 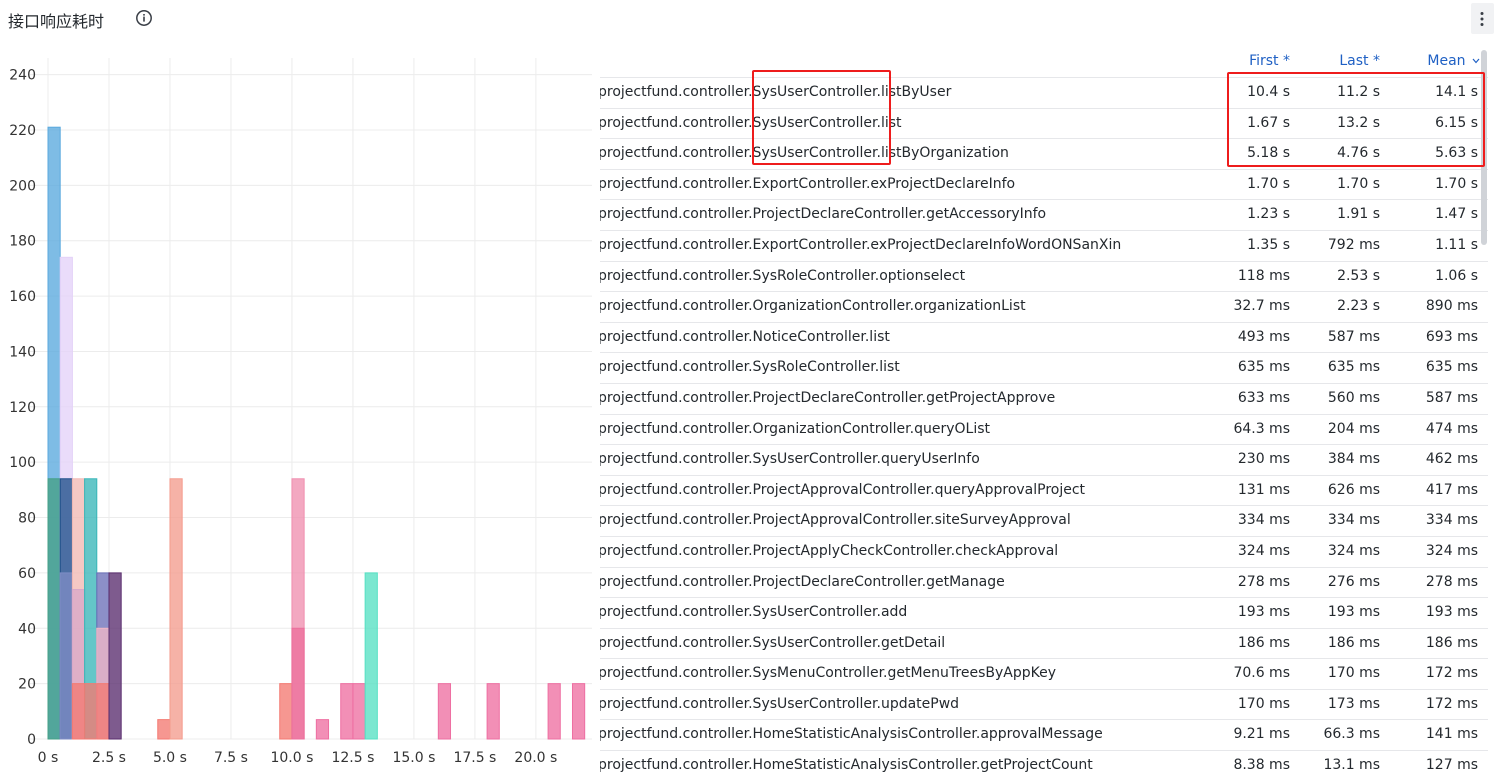 I want to click on kebab-menu-icon, so click(x=1482, y=19).